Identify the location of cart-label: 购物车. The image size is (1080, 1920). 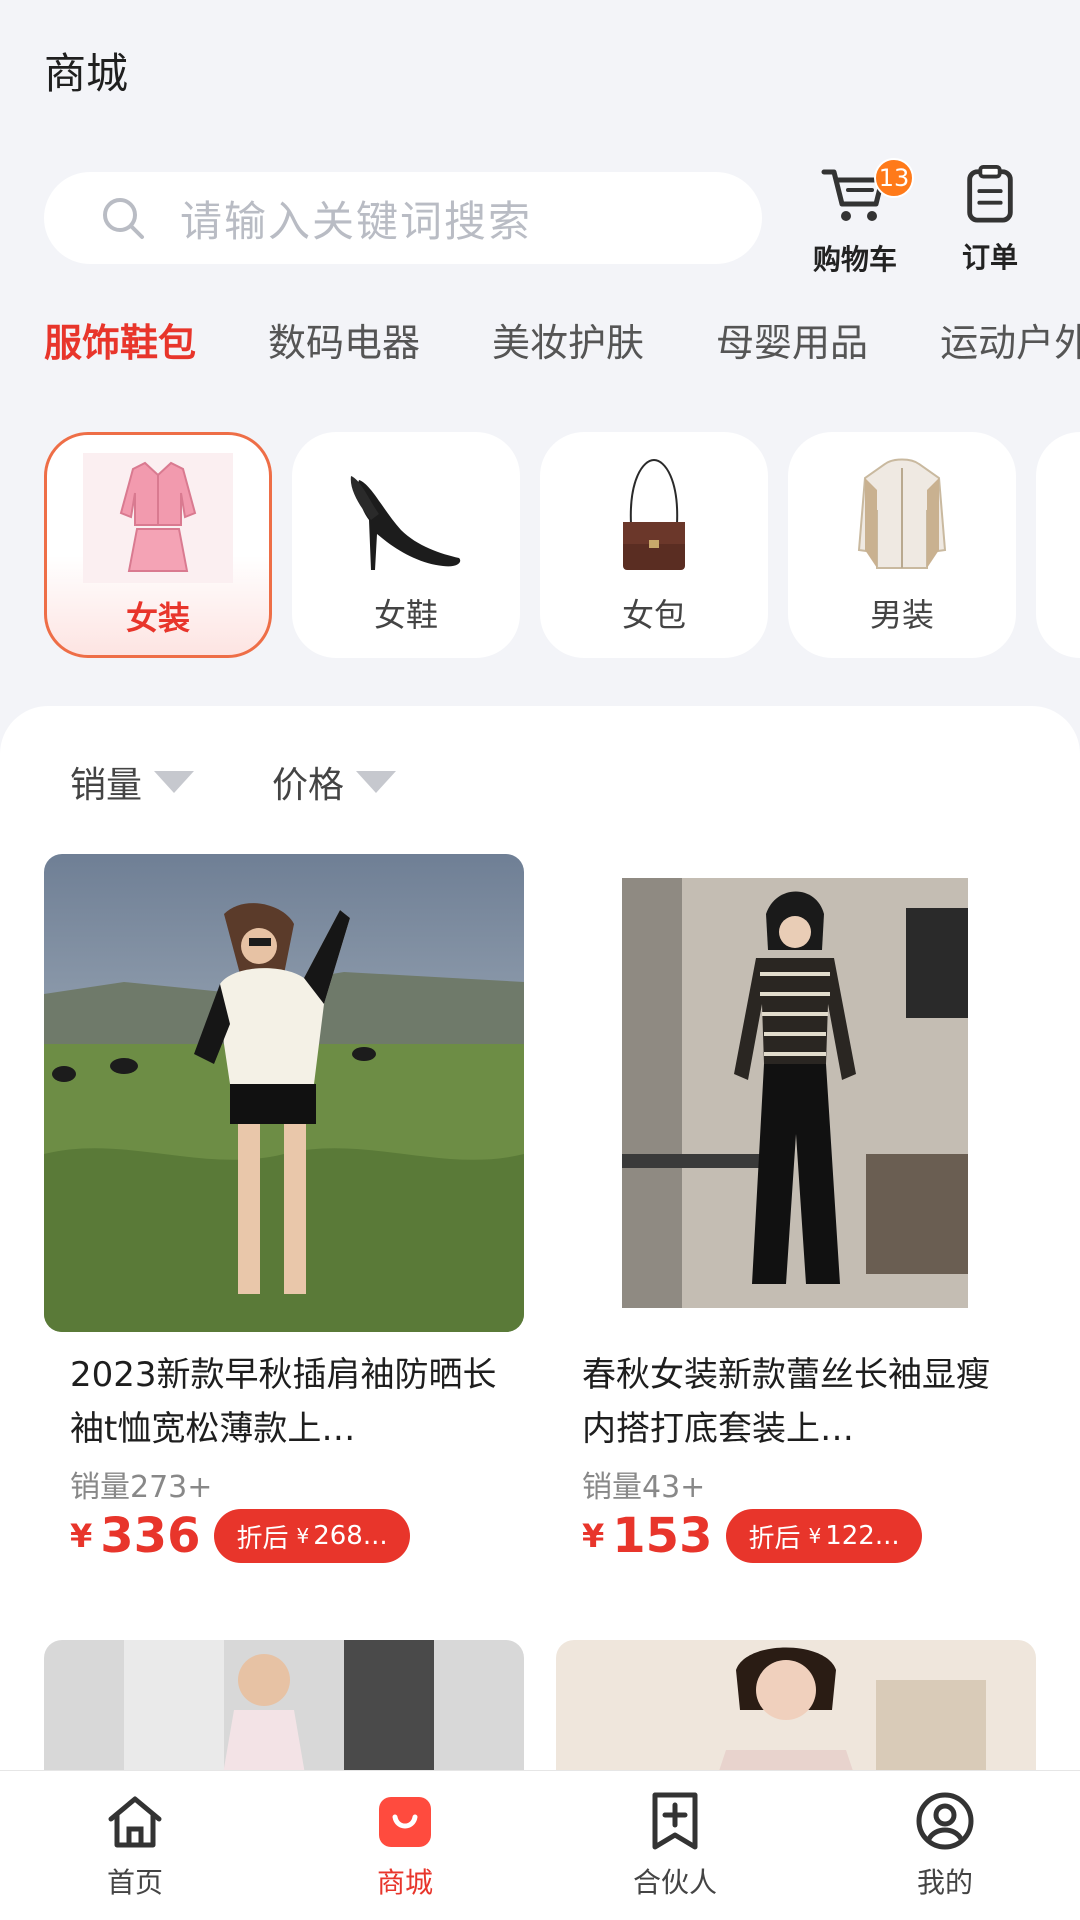
(854, 259).